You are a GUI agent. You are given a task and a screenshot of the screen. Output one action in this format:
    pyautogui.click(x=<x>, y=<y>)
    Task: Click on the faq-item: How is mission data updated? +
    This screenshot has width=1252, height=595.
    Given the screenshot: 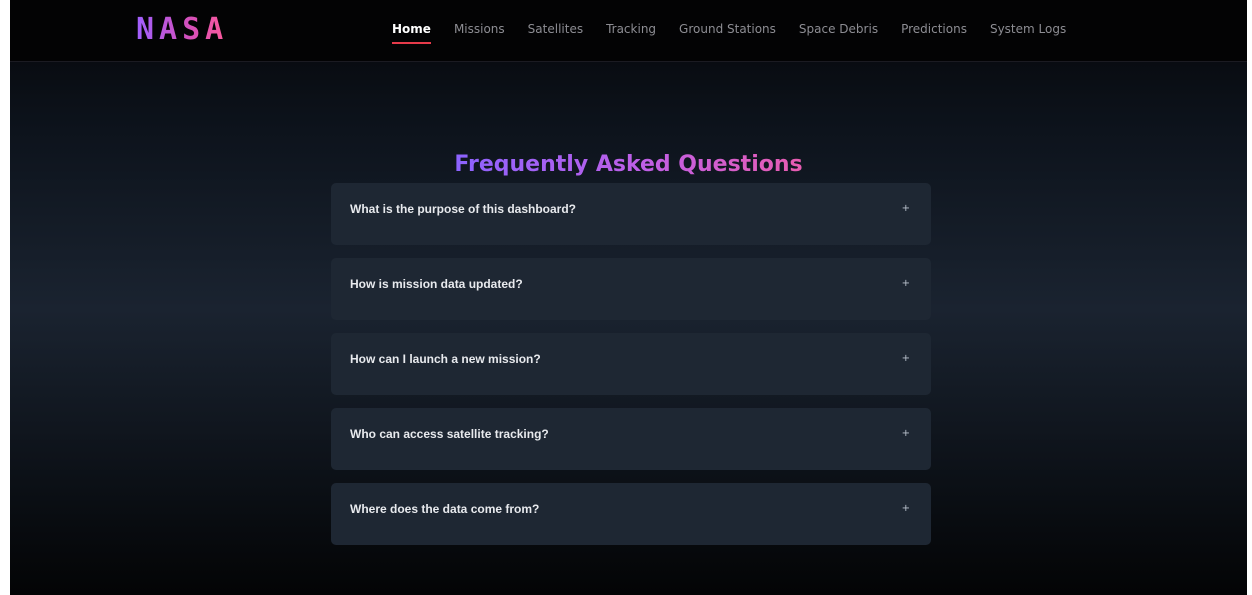 What is the action you would take?
    pyautogui.click(x=631, y=289)
    